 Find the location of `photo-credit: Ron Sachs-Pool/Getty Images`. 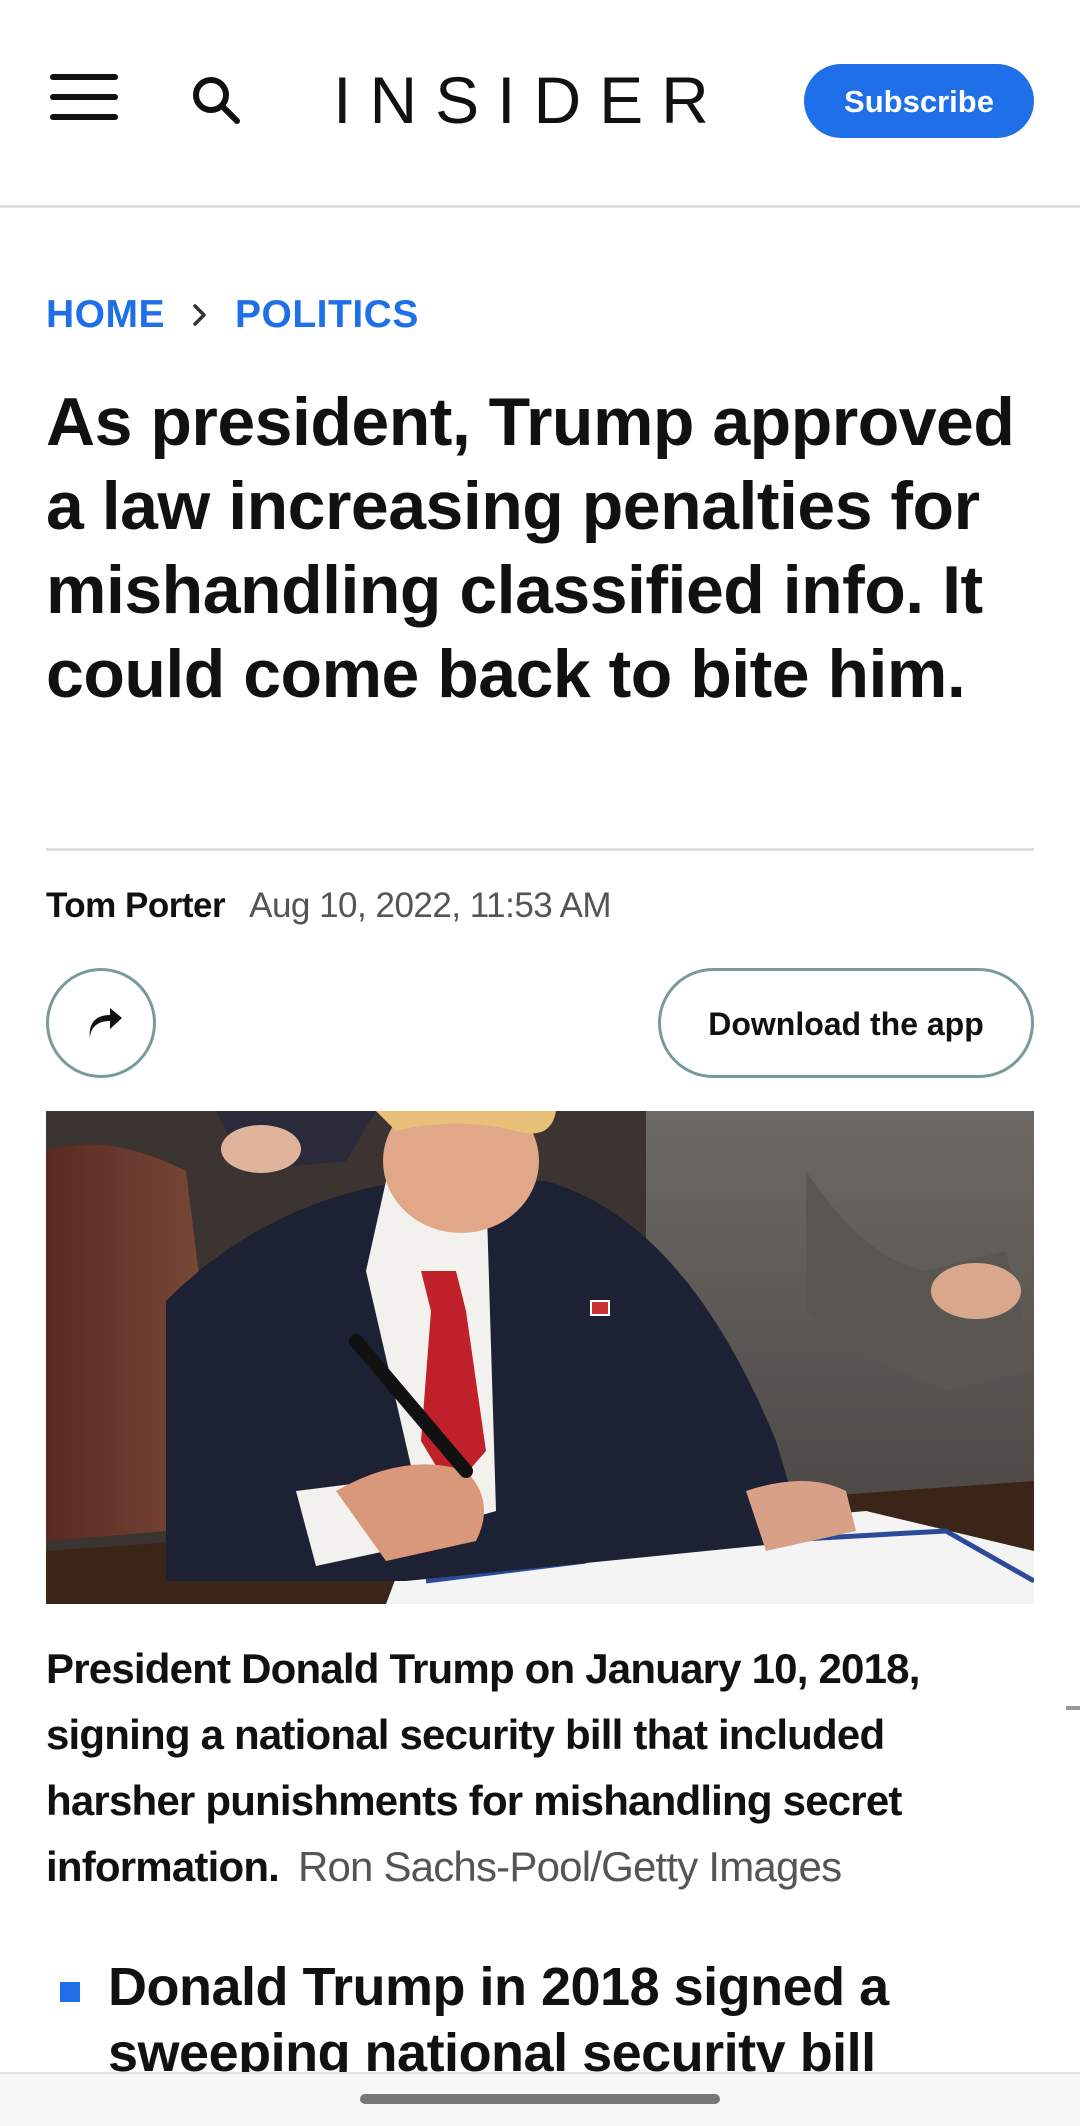

photo-credit: Ron Sachs-Pool/Getty Images is located at coordinates (569, 1866).